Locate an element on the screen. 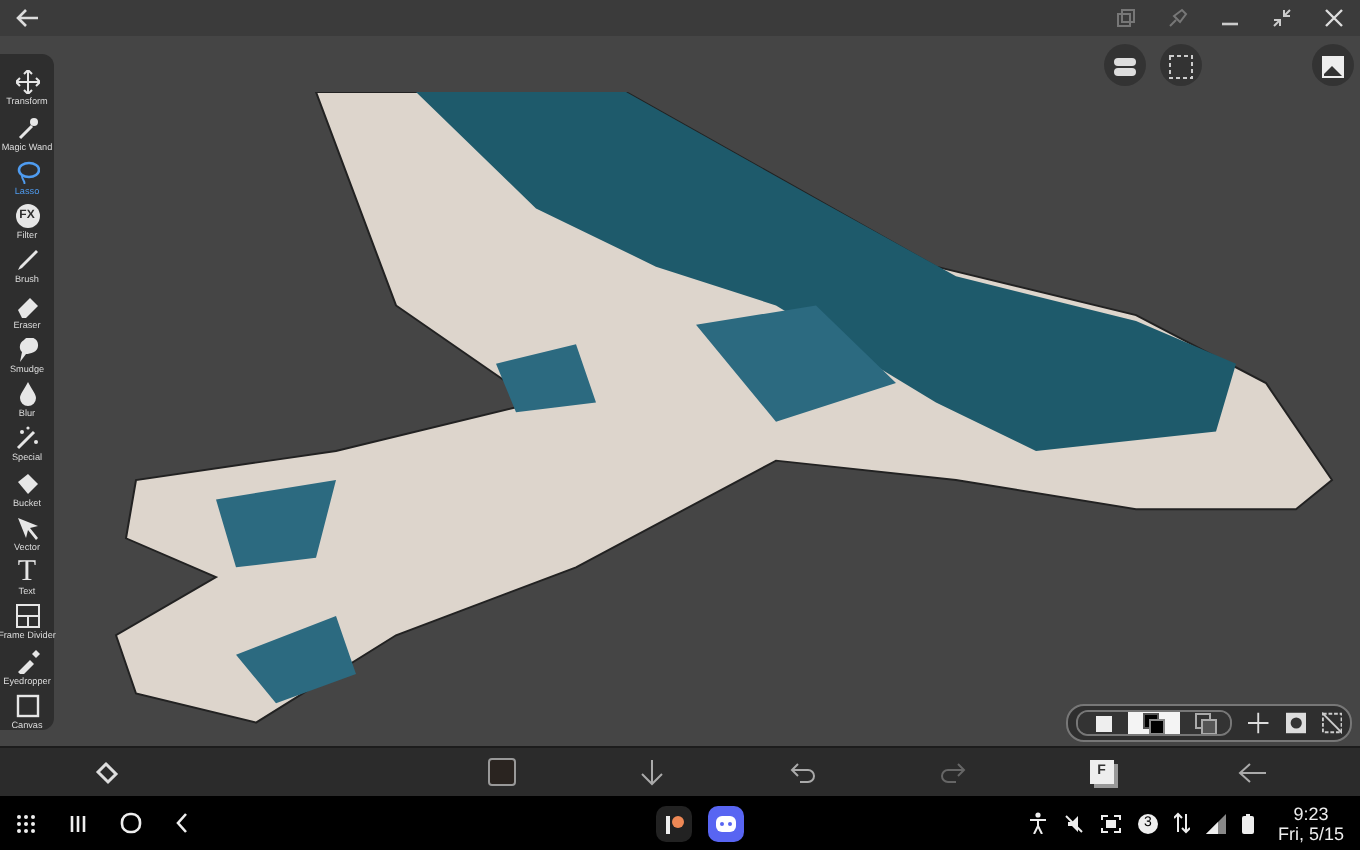 This screenshot has width=1360, height=850. toggle-button is located at coordinates (1125, 65).